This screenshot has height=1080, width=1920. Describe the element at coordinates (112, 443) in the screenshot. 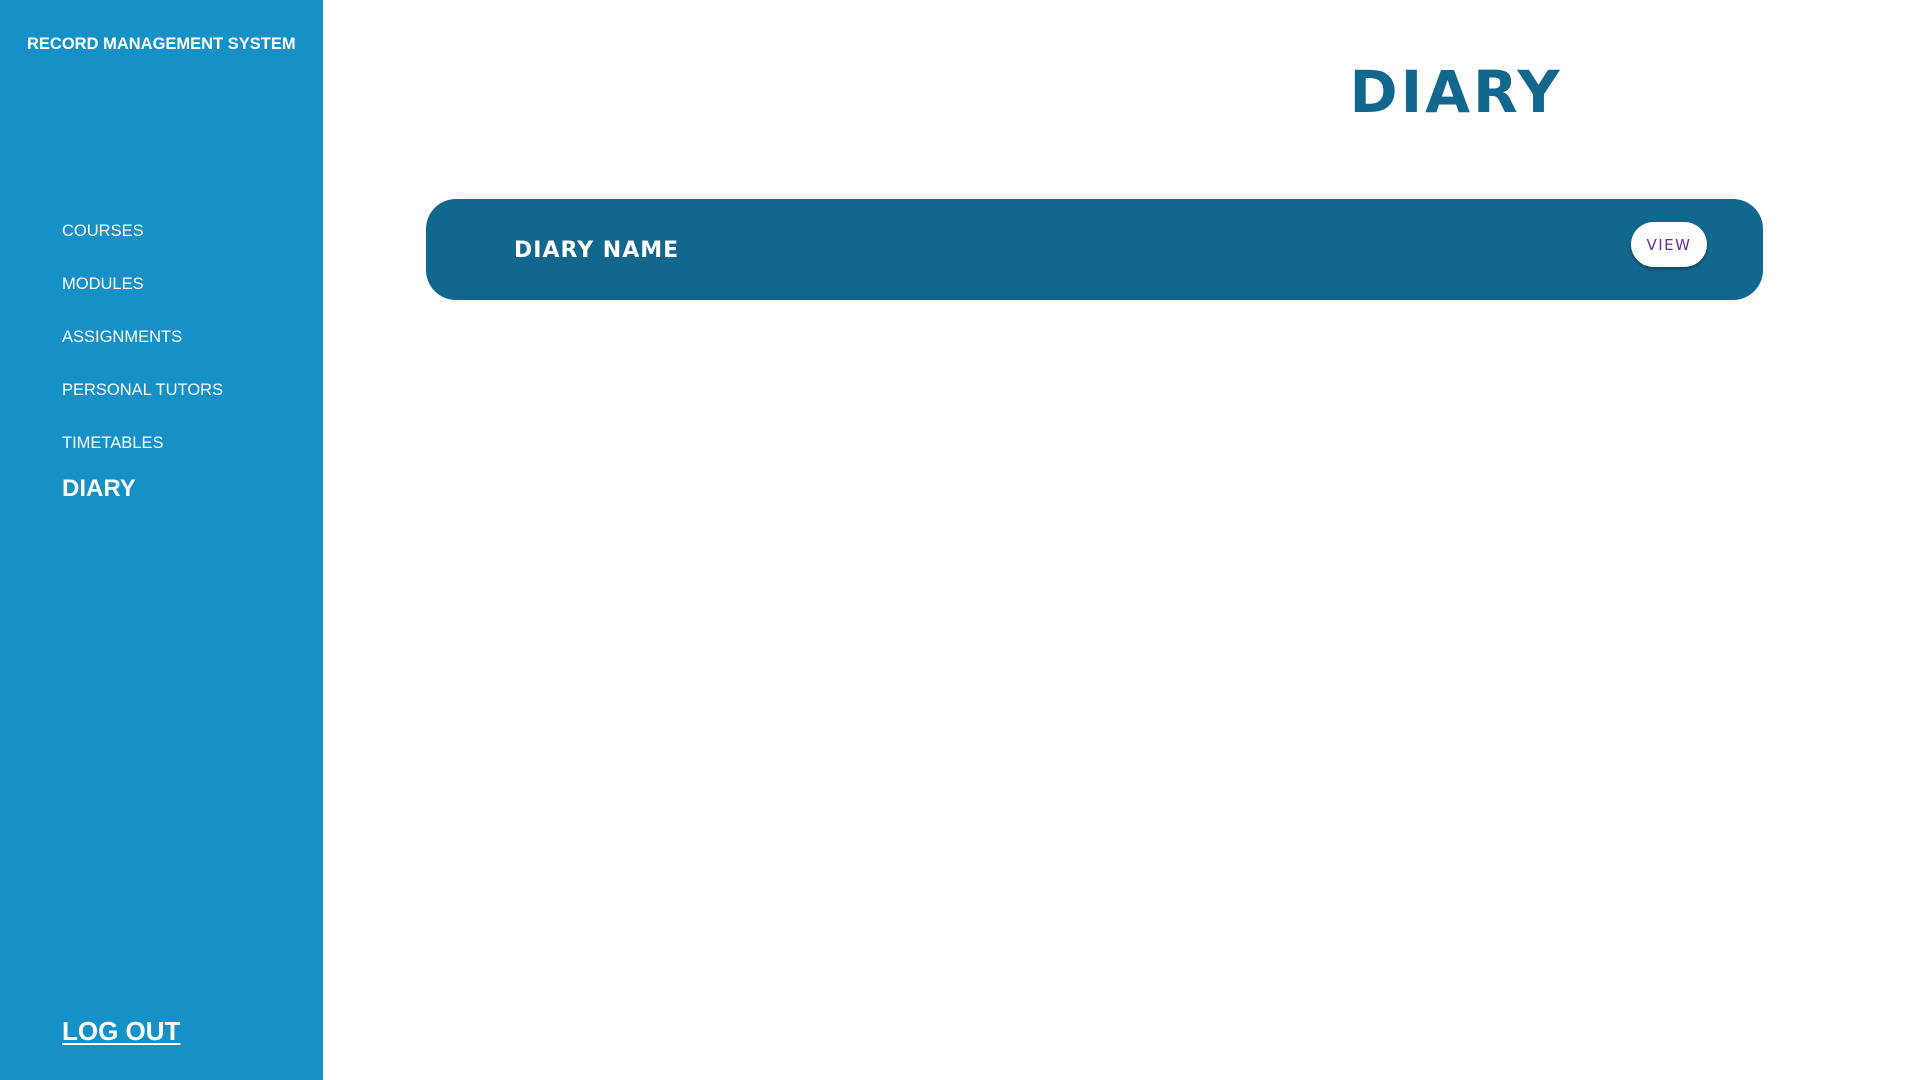

I see `sidebar-item-timetables: TIMETABLES` at that location.